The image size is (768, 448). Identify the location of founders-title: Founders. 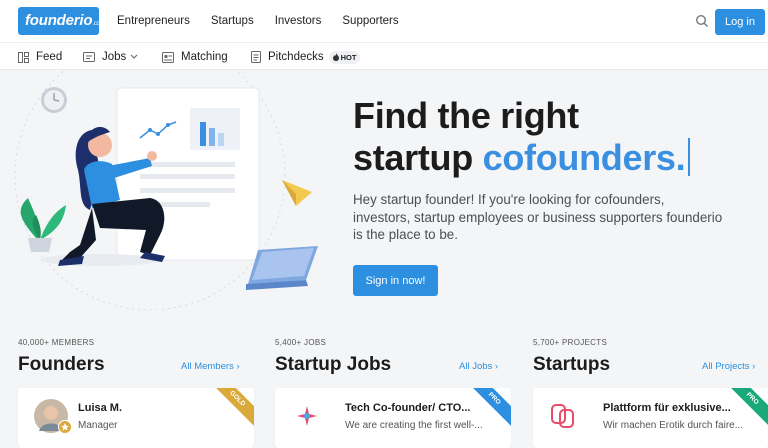
(61, 364).